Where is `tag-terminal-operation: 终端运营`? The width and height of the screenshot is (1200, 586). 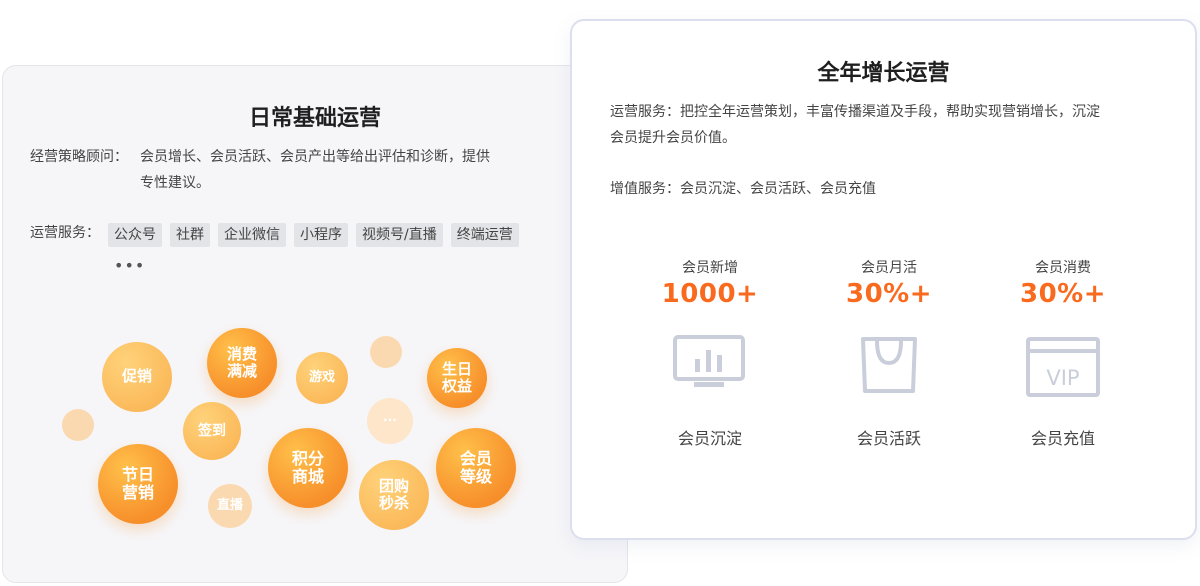 tag-terminal-operation: 终端运营 is located at coordinates (484, 235).